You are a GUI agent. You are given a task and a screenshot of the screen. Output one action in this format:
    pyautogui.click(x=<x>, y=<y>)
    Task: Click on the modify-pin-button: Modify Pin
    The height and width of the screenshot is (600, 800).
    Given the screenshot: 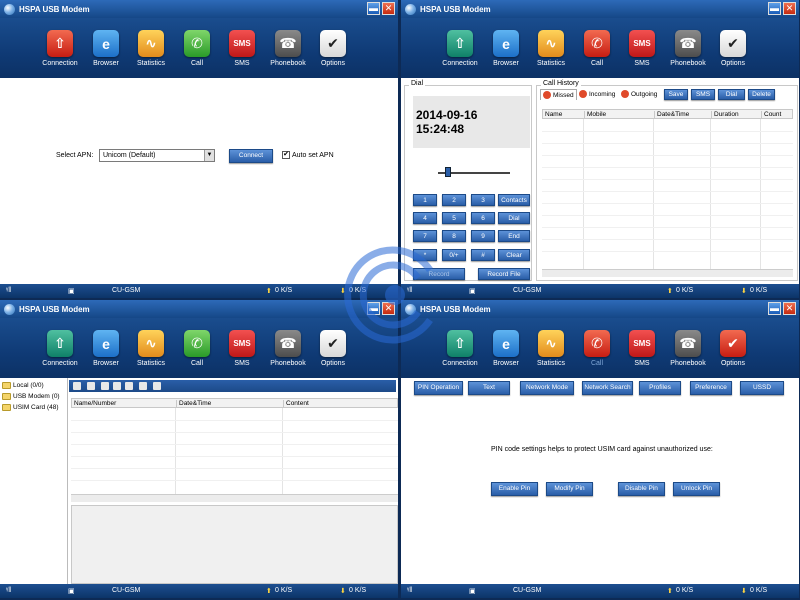 What is the action you would take?
    pyautogui.click(x=569, y=489)
    